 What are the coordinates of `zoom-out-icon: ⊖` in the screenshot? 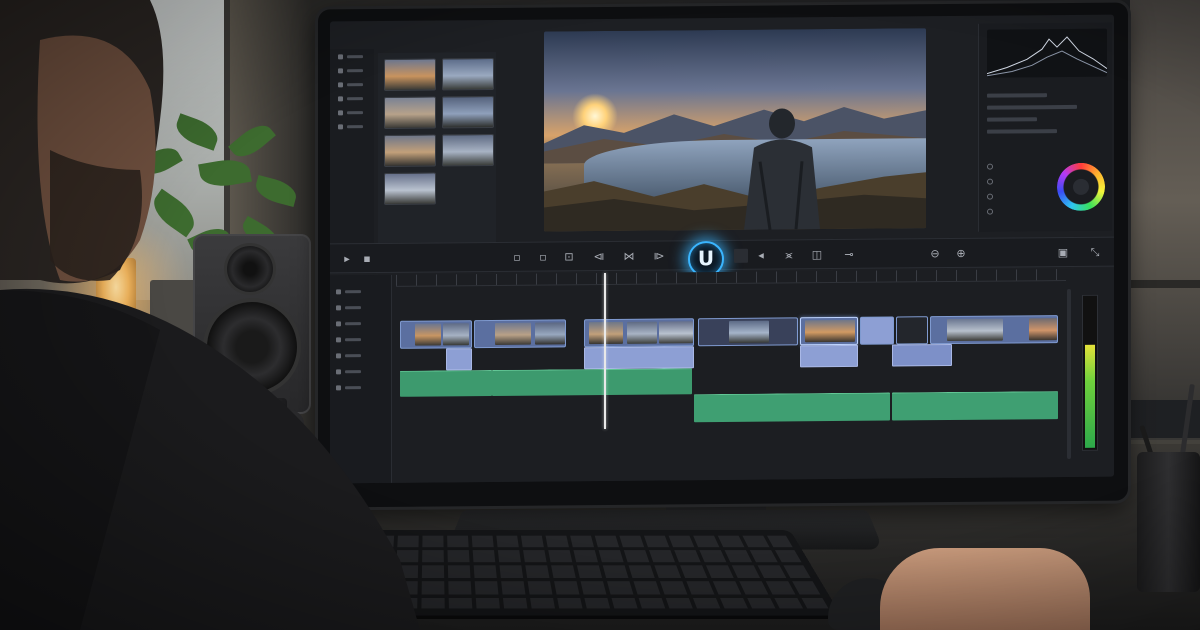 It's located at (935, 254).